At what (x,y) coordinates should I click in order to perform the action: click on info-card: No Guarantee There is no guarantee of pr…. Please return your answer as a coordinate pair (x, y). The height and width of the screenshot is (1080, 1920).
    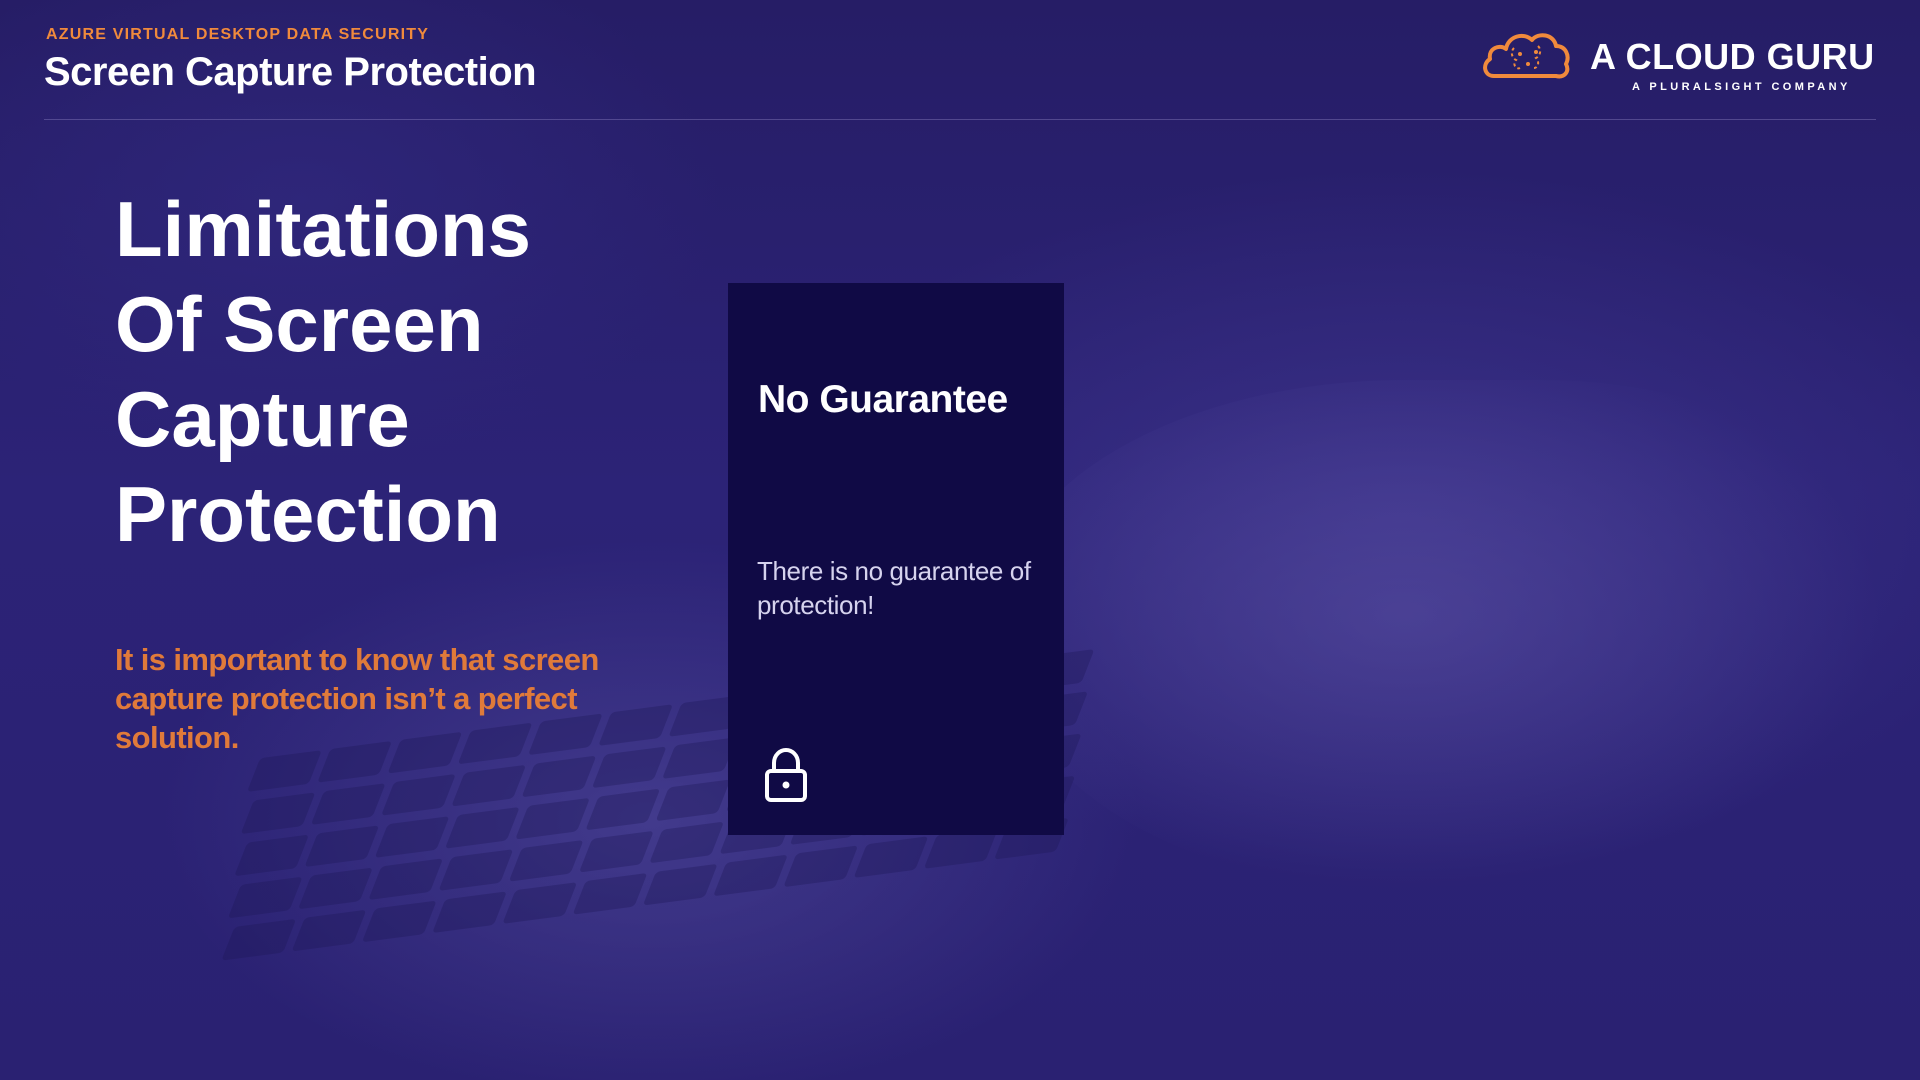
    Looking at the image, I should click on (896, 559).